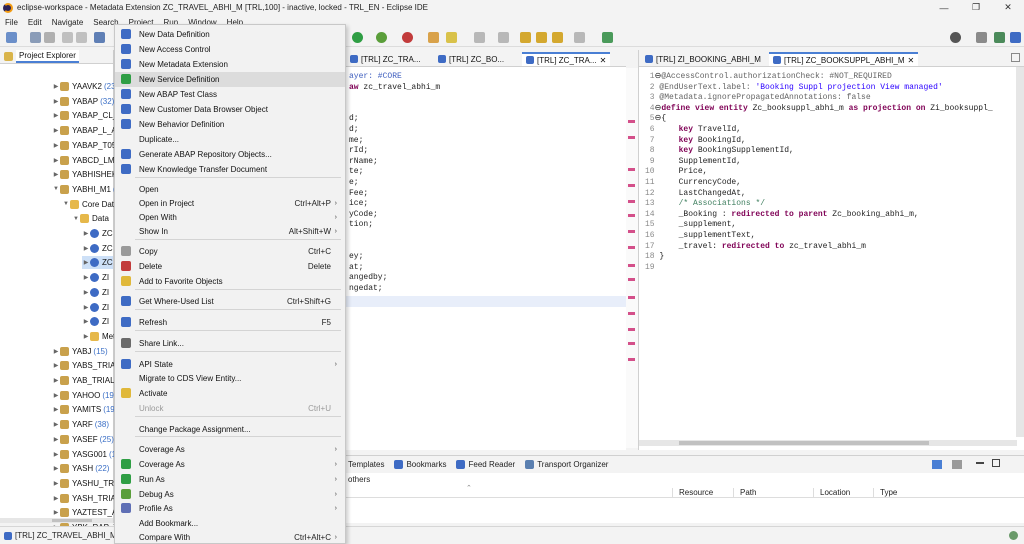 Image resolution: width=1024 pixels, height=544 pixels. Describe the element at coordinates (957, 464) in the screenshot. I see `view-menu-icon` at that location.